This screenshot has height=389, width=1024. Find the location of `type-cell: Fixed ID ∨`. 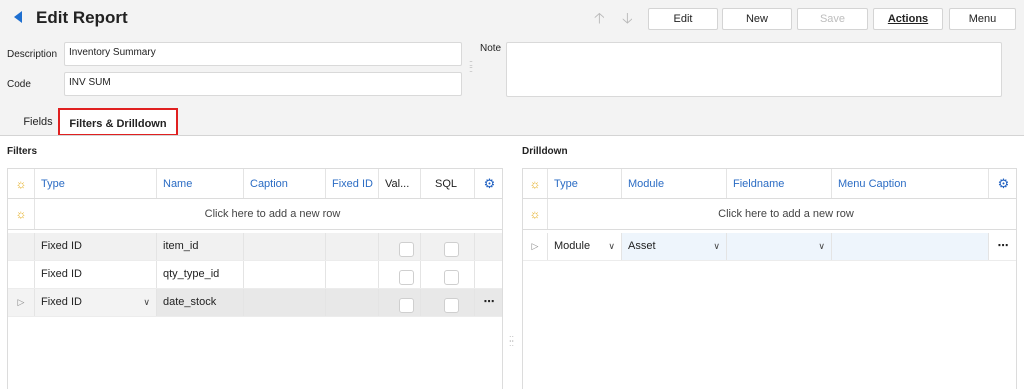

type-cell: Fixed ID ∨ is located at coordinates (96, 302).